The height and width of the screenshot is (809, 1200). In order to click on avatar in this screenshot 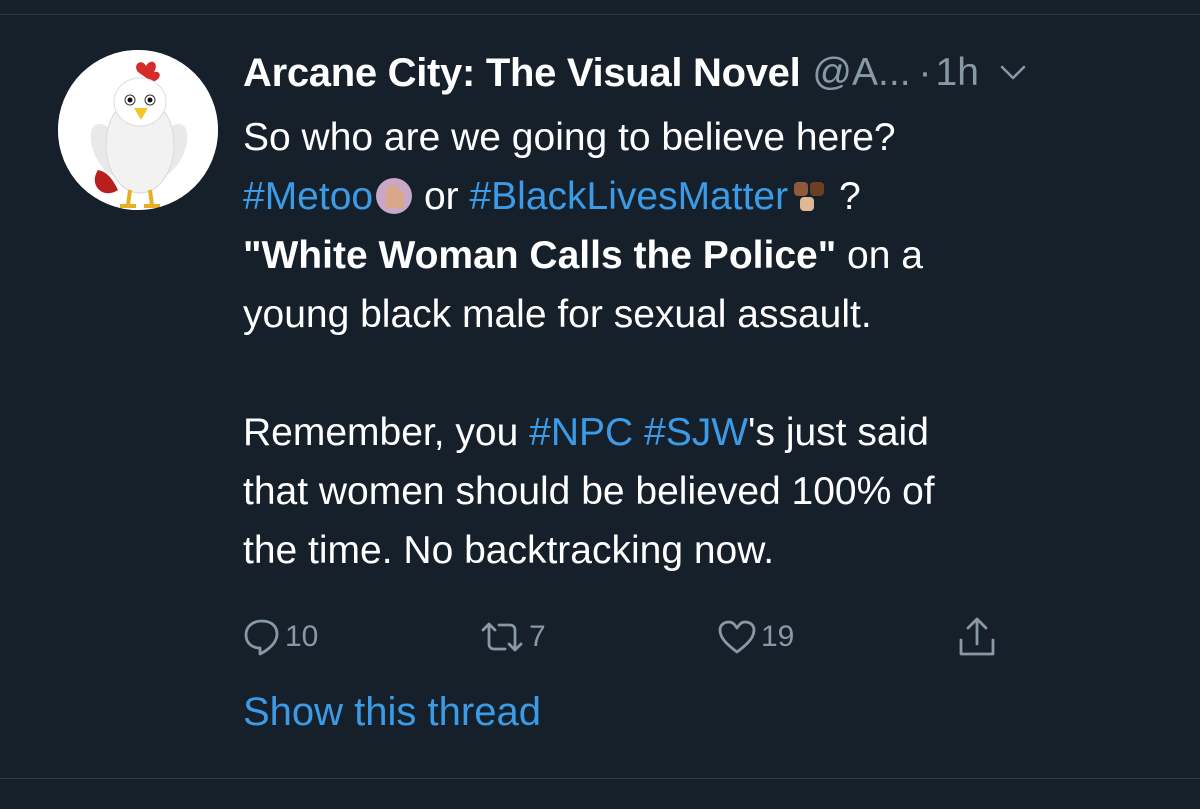, I will do `click(138, 130)`.